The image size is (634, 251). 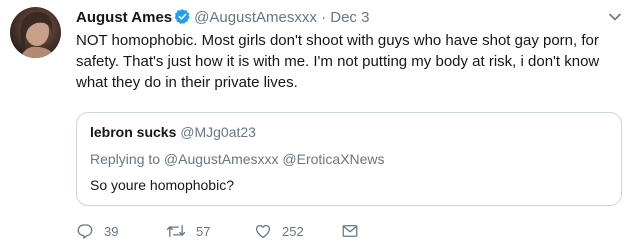 What do you see at coordinates (97, 231) in the screenshot?
I see `reply-button: 39` at bounding box center [97, 231].